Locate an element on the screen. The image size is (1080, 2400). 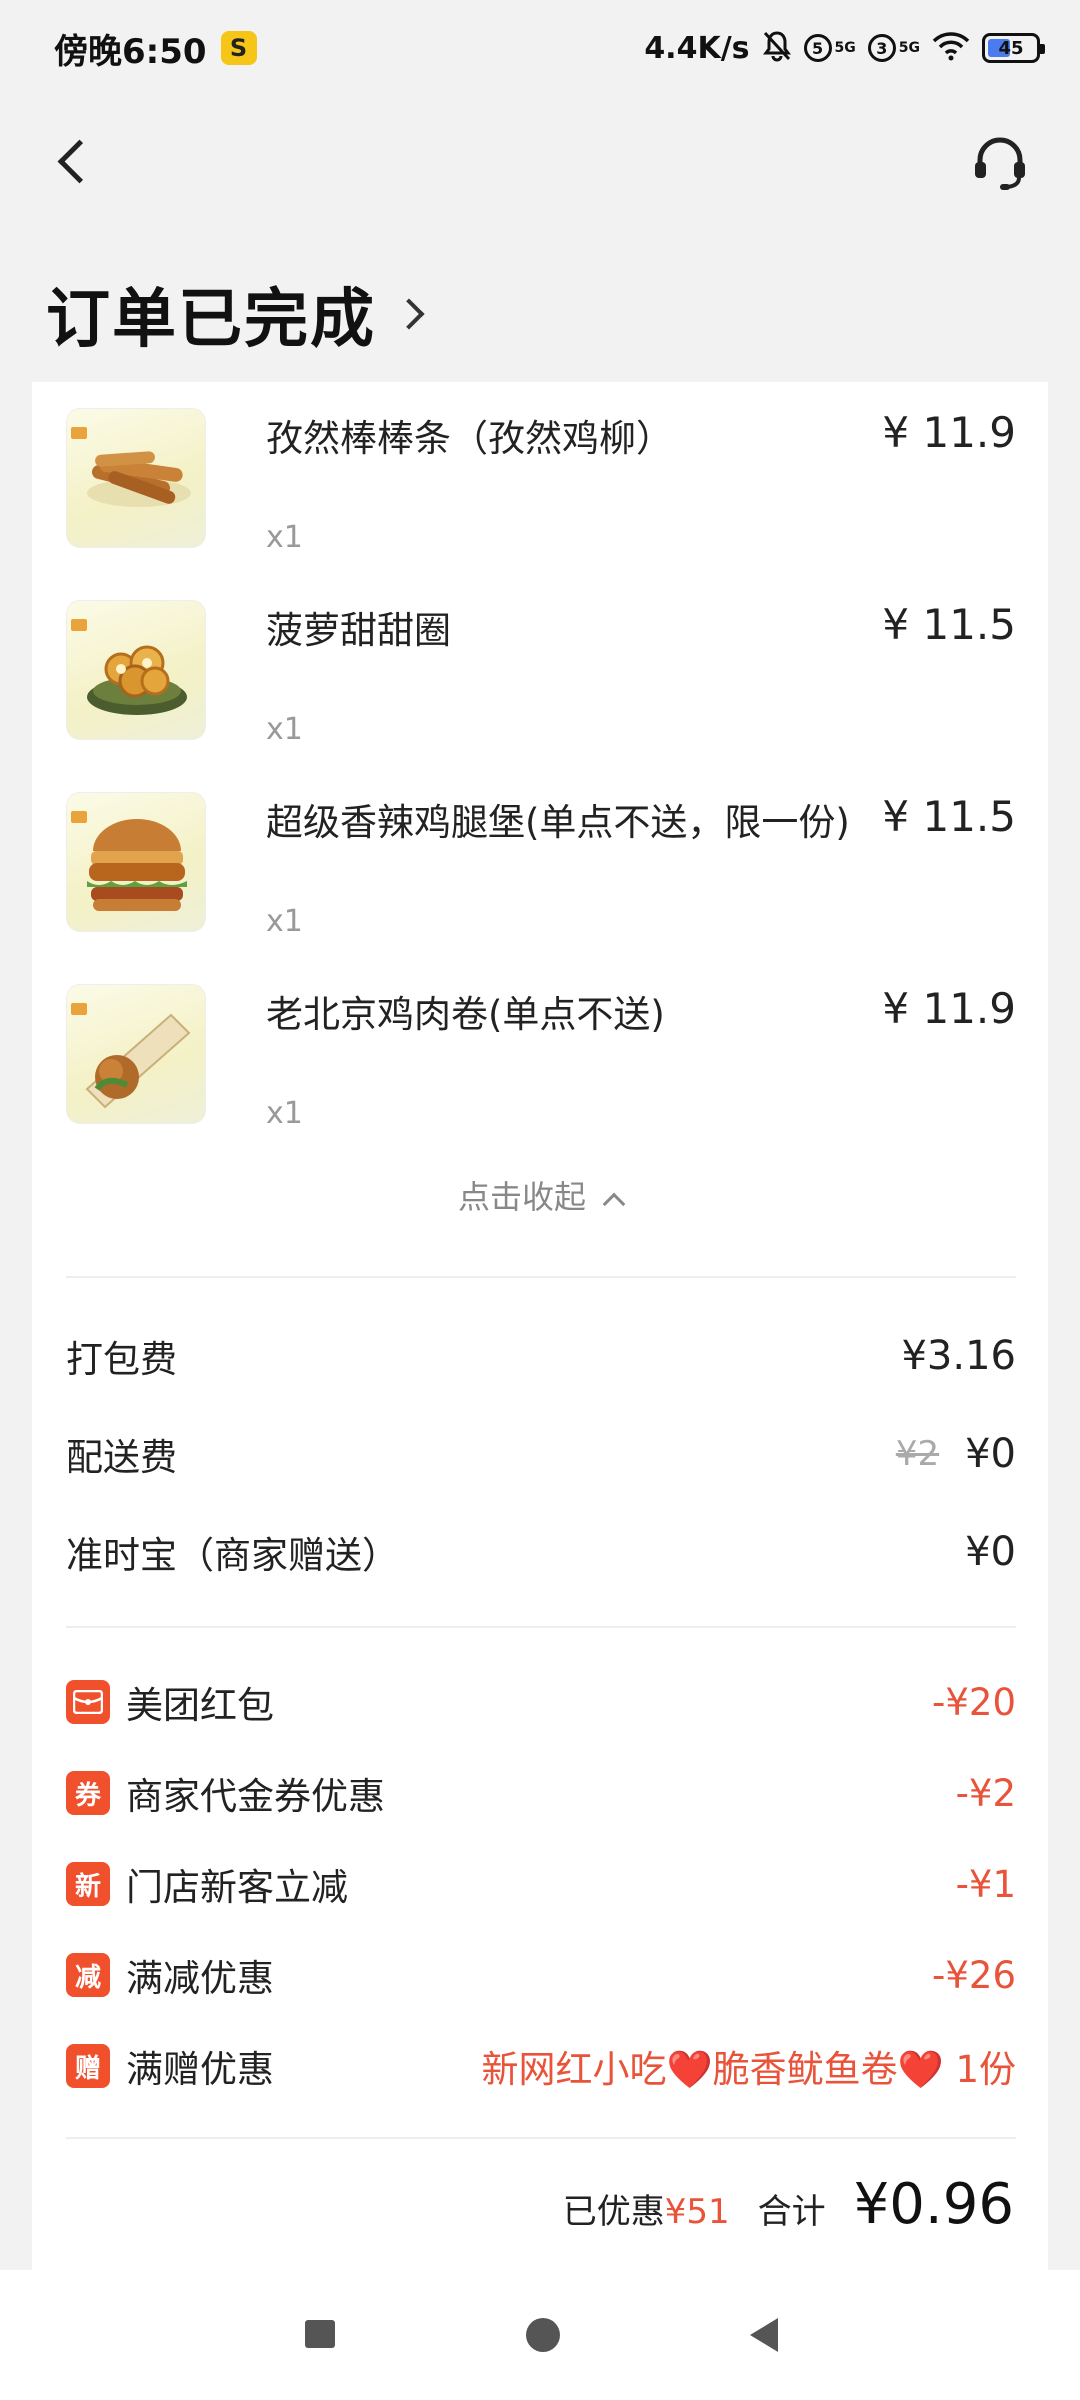
battery-icon: 45 is located at coordinates (1013, 48).